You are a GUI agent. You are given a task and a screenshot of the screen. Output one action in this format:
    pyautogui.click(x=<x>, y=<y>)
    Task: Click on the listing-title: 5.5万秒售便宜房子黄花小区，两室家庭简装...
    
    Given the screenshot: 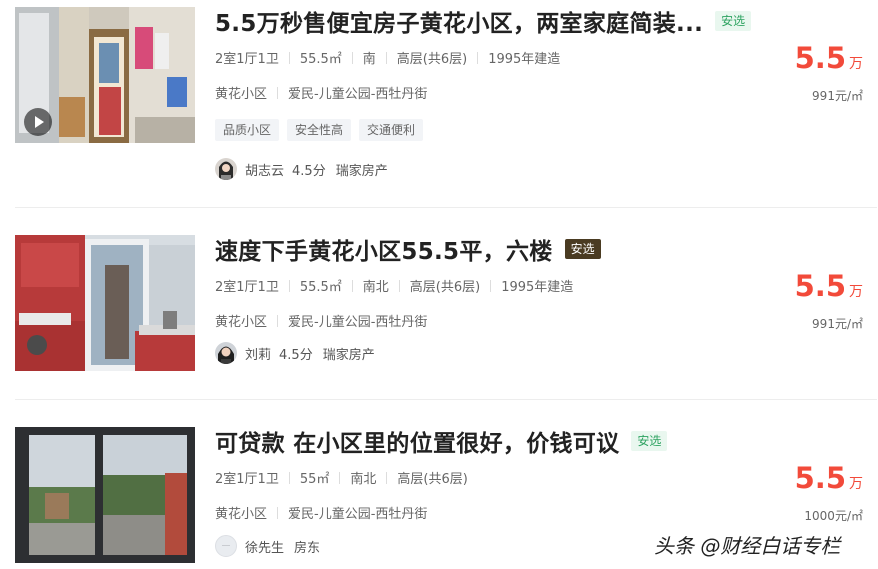 What is the action you would take?
    pyautogui.click(x=459, y=21)
    